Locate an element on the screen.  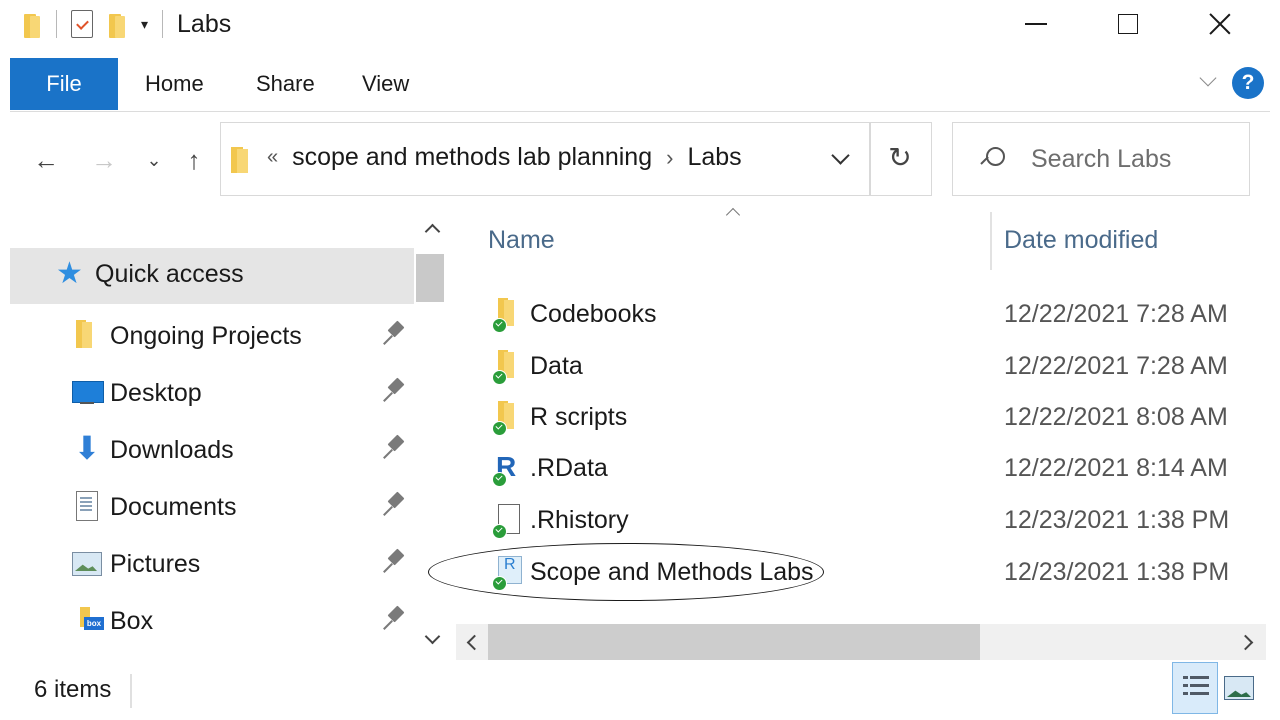
breadcrumb-item-scope-and-methods-lab-planning: scope and methods lab planning is located at coordinates (472, 157).